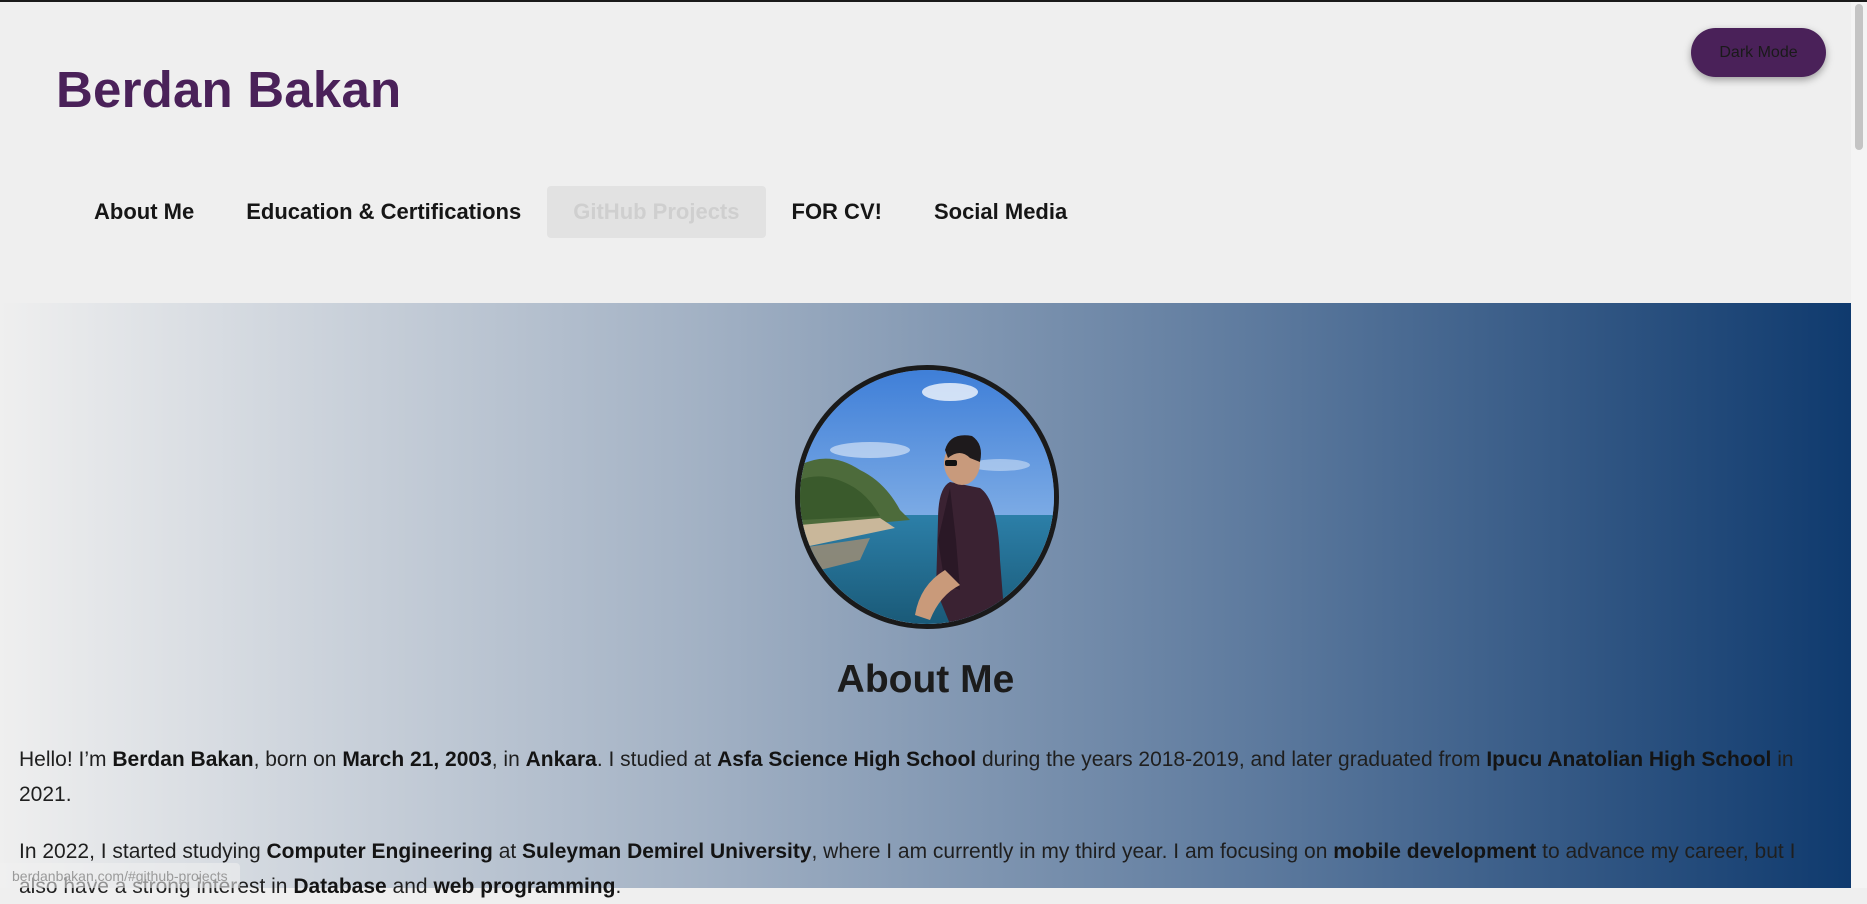 The height and width of the screenshot is (904, 1867). I want to click on school-highlight: Ipucu Anatolian High School, so click(1629, 759).